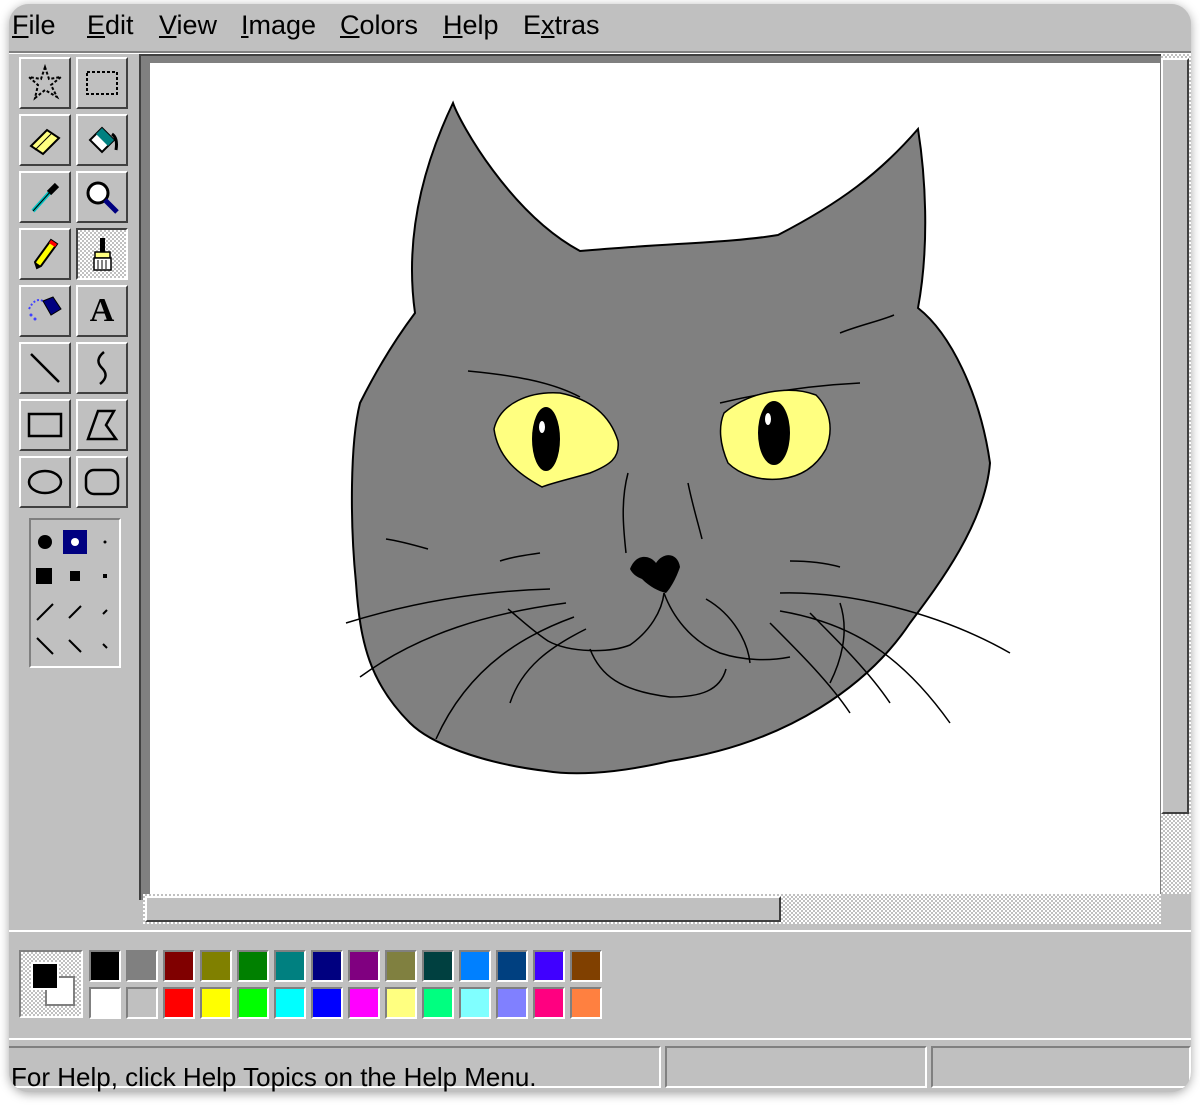 The height and width of the screenshot is (1113, 1200). Describe the element at coordinates (75, 646) in the screenshot. I see `brush-backslash-medium` at that location.